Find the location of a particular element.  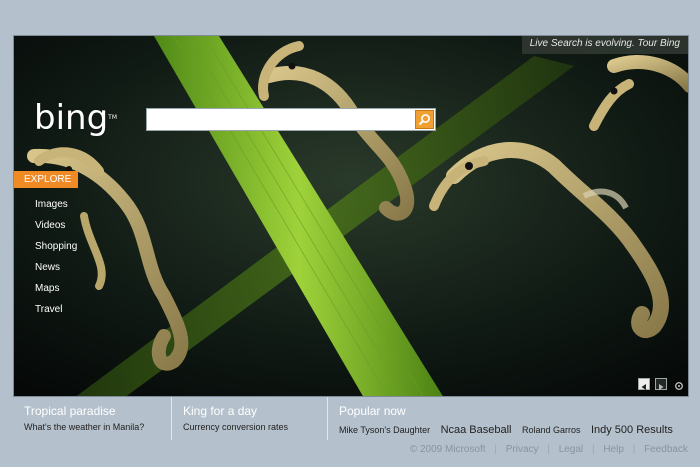

popular-item: Mike Tyson's Daughter is located at coordinates (384, 430).